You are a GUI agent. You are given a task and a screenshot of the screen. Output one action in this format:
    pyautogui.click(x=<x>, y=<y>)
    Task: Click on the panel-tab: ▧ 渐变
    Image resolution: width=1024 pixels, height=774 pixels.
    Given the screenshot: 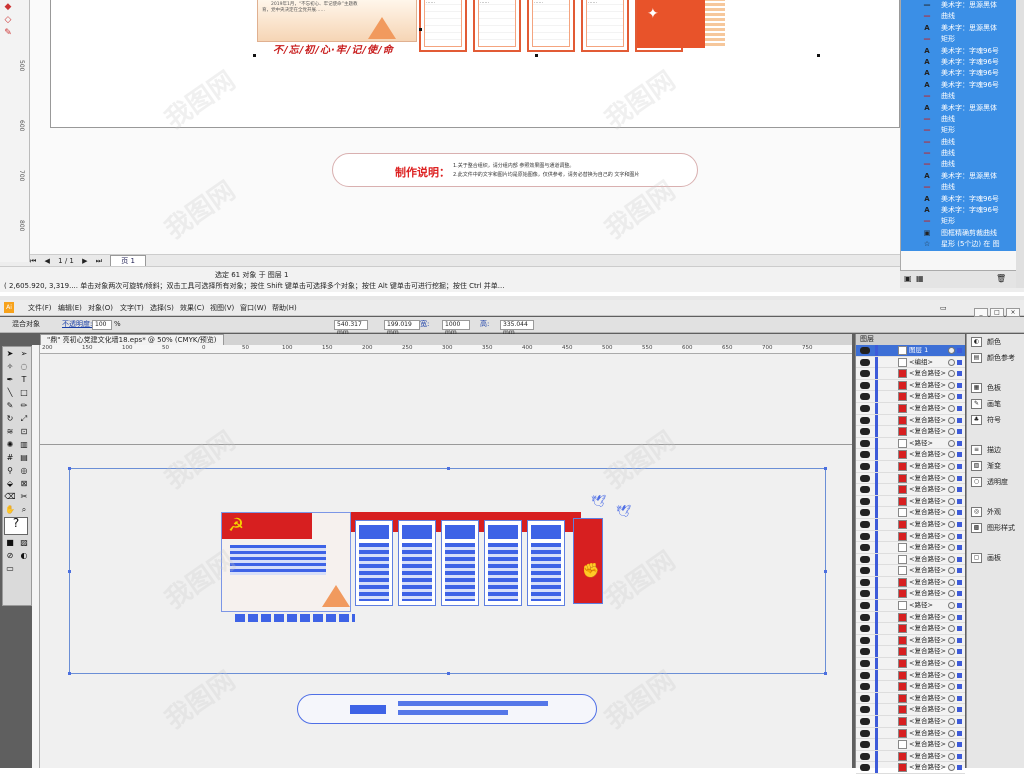 What is the action you would take?
    pyautogui.click(x=995, y=466)
    